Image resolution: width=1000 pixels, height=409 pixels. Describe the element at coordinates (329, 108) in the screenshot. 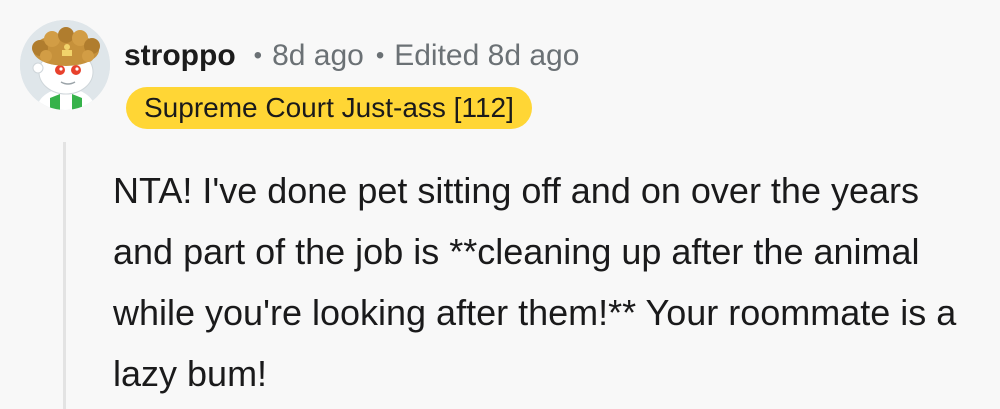

I see `user-flair-badge: Supreme Court Just-ass [112]` at that location.